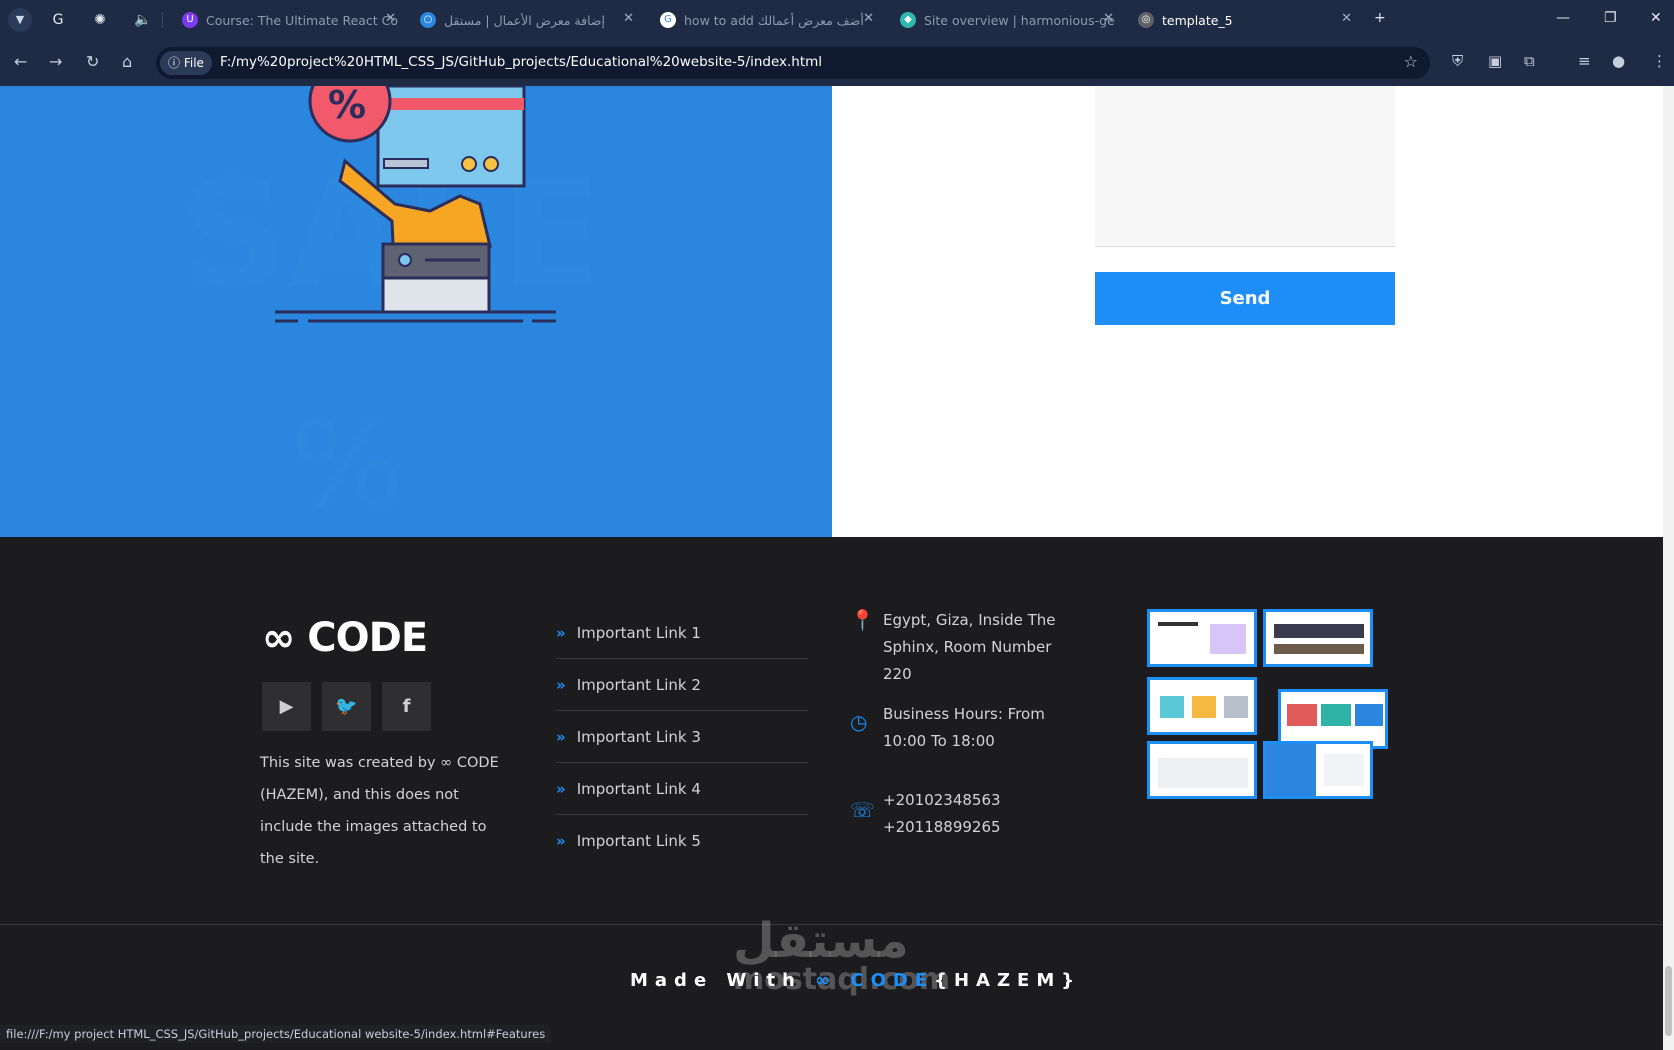 The width and height of the screenshot is (1674, 1050). Describe the element at coordinates (981, 800) in the screenshot. I see `phone-number: +20102348563` at that location.